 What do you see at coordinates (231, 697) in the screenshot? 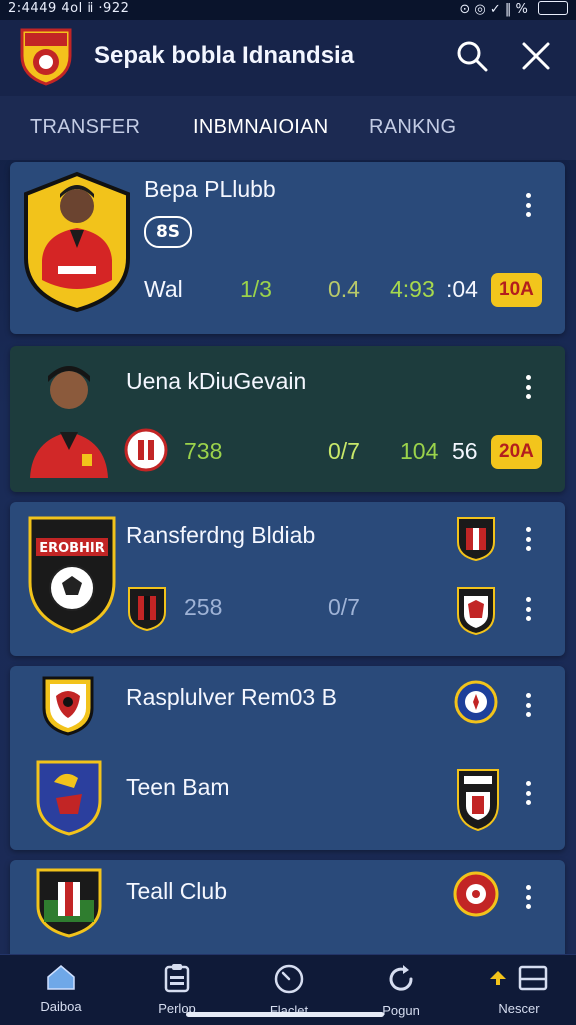
I see `club-name: Rasplulver Rem03 B` at bounding box center [231, 697].